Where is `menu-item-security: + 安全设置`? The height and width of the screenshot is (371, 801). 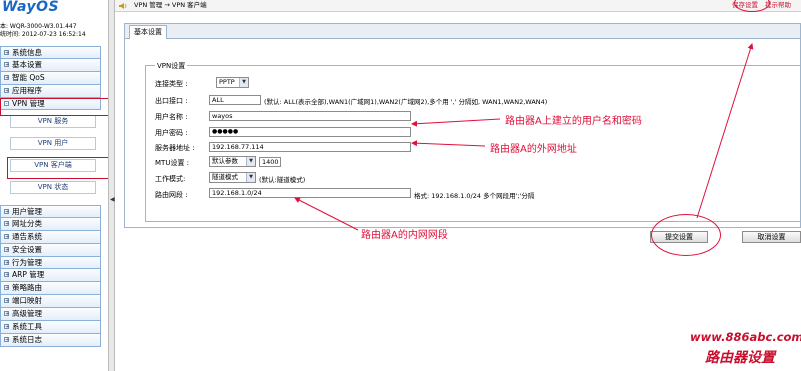 menu-item-security: + 安全设置 is located at coordinates (50, 250).